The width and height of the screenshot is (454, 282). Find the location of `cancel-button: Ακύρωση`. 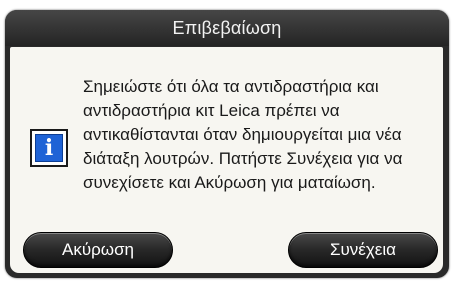

cancel-button: Ακύρωση is located at coordinates (98, 250).